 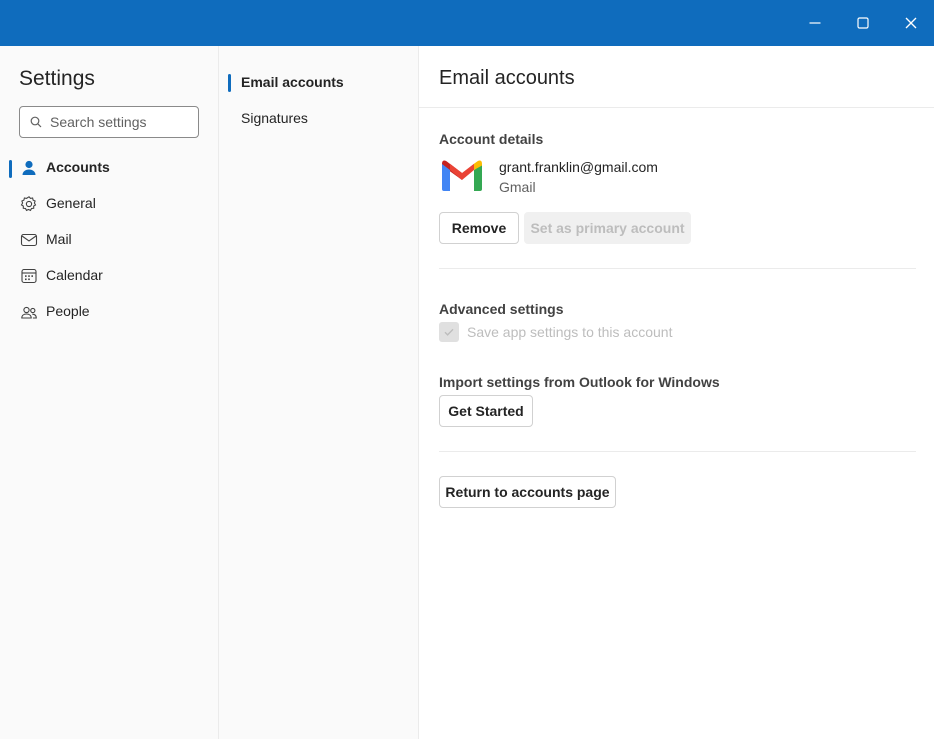 I want to click on sidebar-item-label: Mail, so click(x=59, y=239).